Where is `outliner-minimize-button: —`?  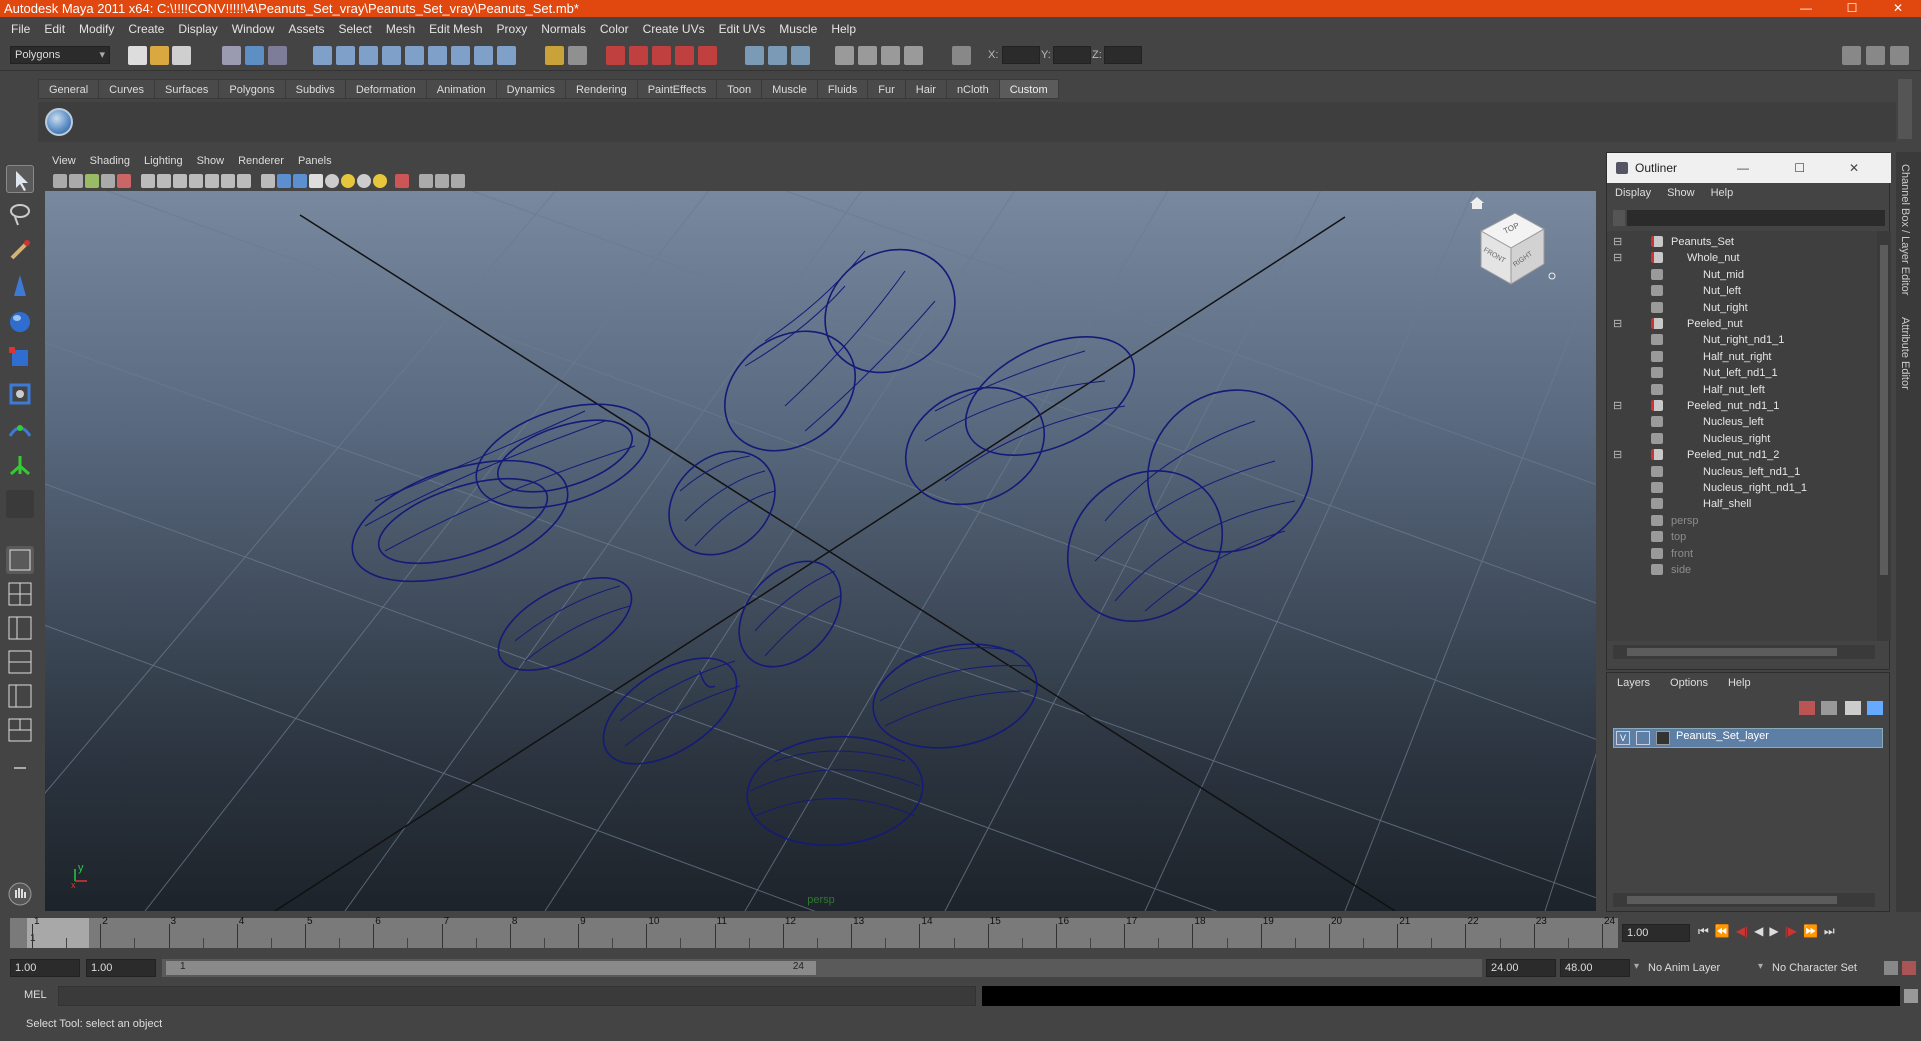
outliner-minimize-button: — is located at coordinates (1743, 168).